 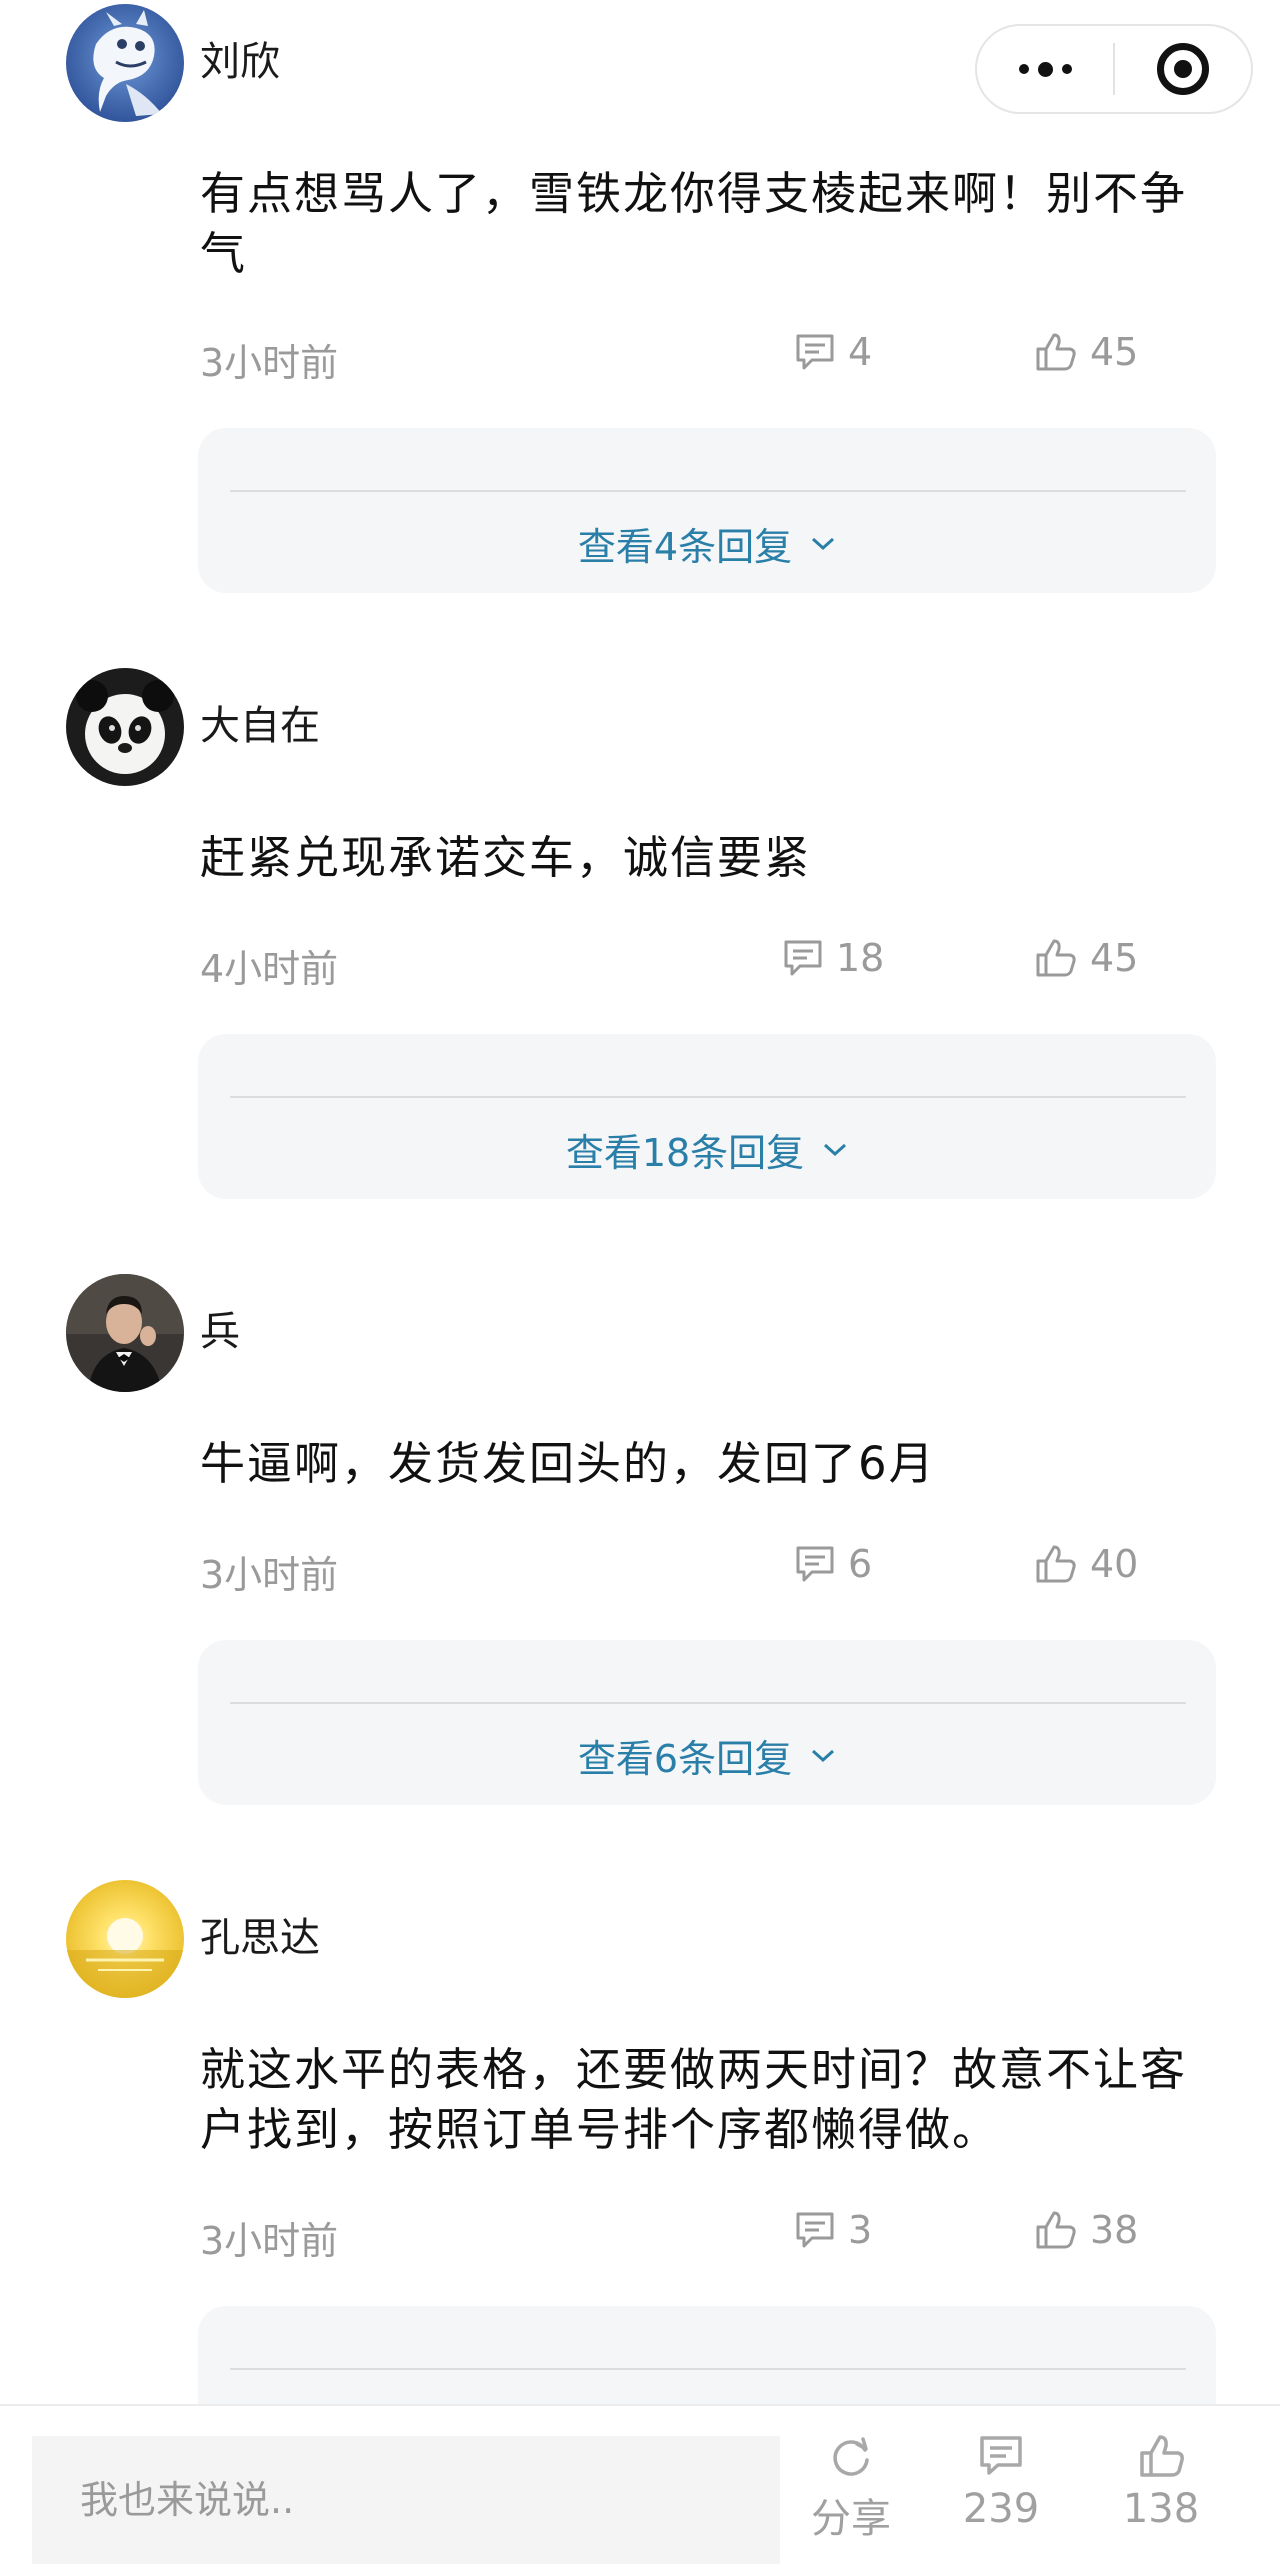 I want to click on sunset-avatar-icon, so click(x=125, y=1939).